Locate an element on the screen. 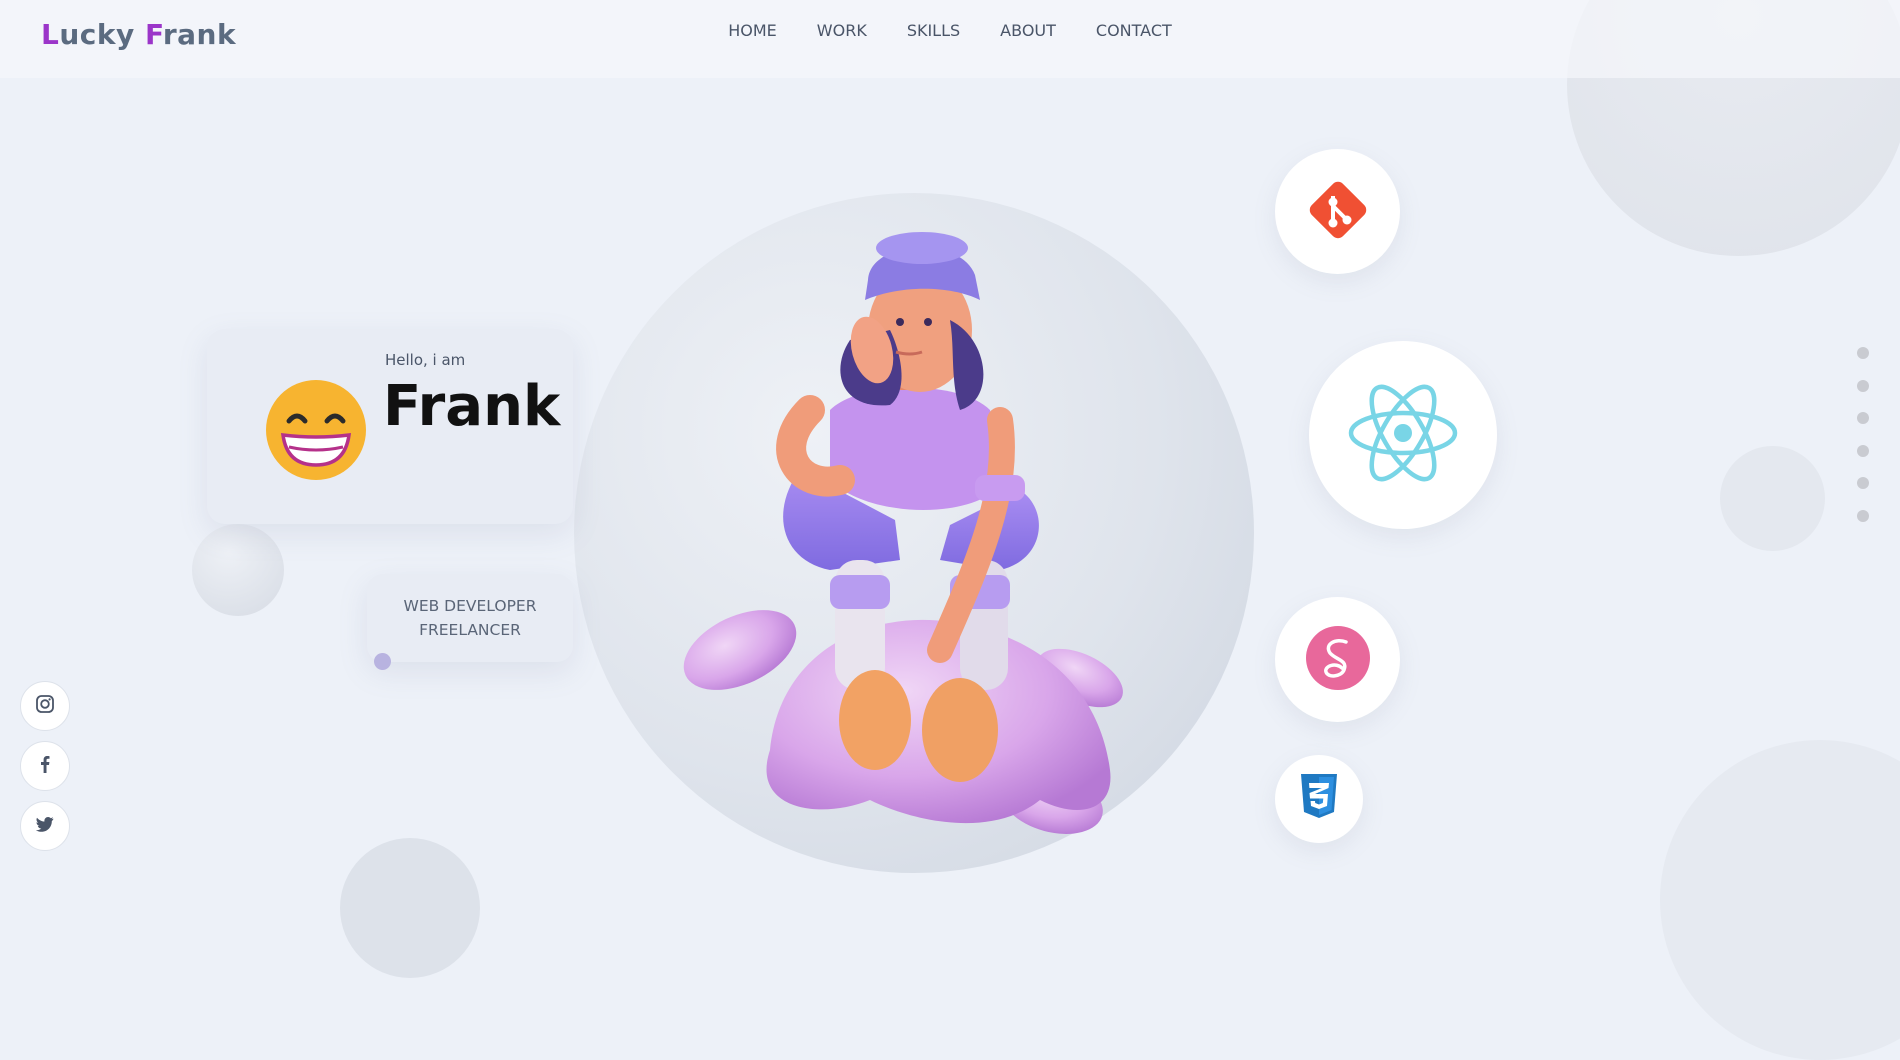 This screenshot has width=1900, height=1060. main-nav: HOME WORK SKILLS ABOUT CONTACT is located at coordinates (950, 30).